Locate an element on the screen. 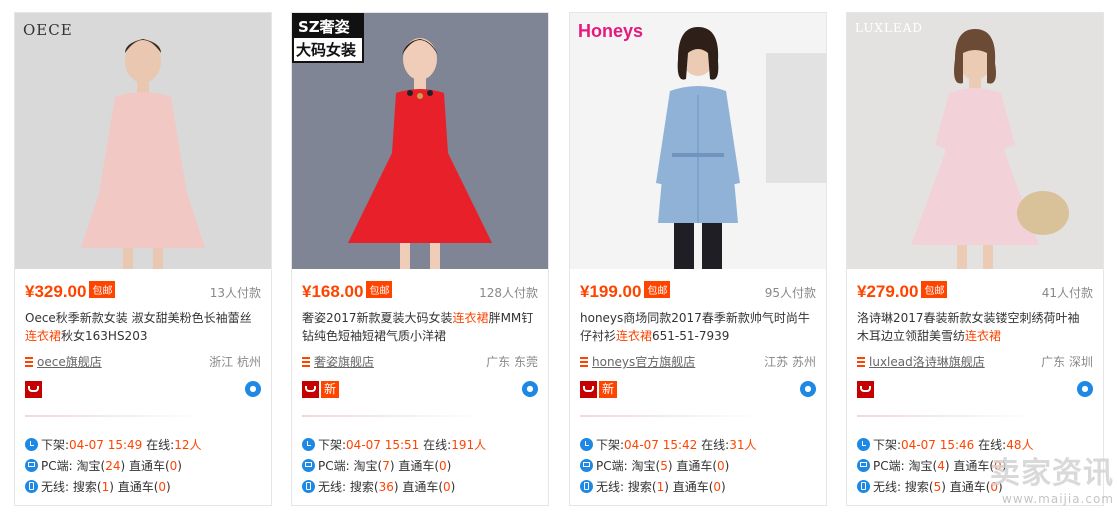 The height and width of the screenshot is (512, 1118). product-title: 洛诗琳2017春装新款女装镂空刺绣荷叶袖 木耳边立领甜美雪纺连衣裙 is located at coordinates (976, 328).